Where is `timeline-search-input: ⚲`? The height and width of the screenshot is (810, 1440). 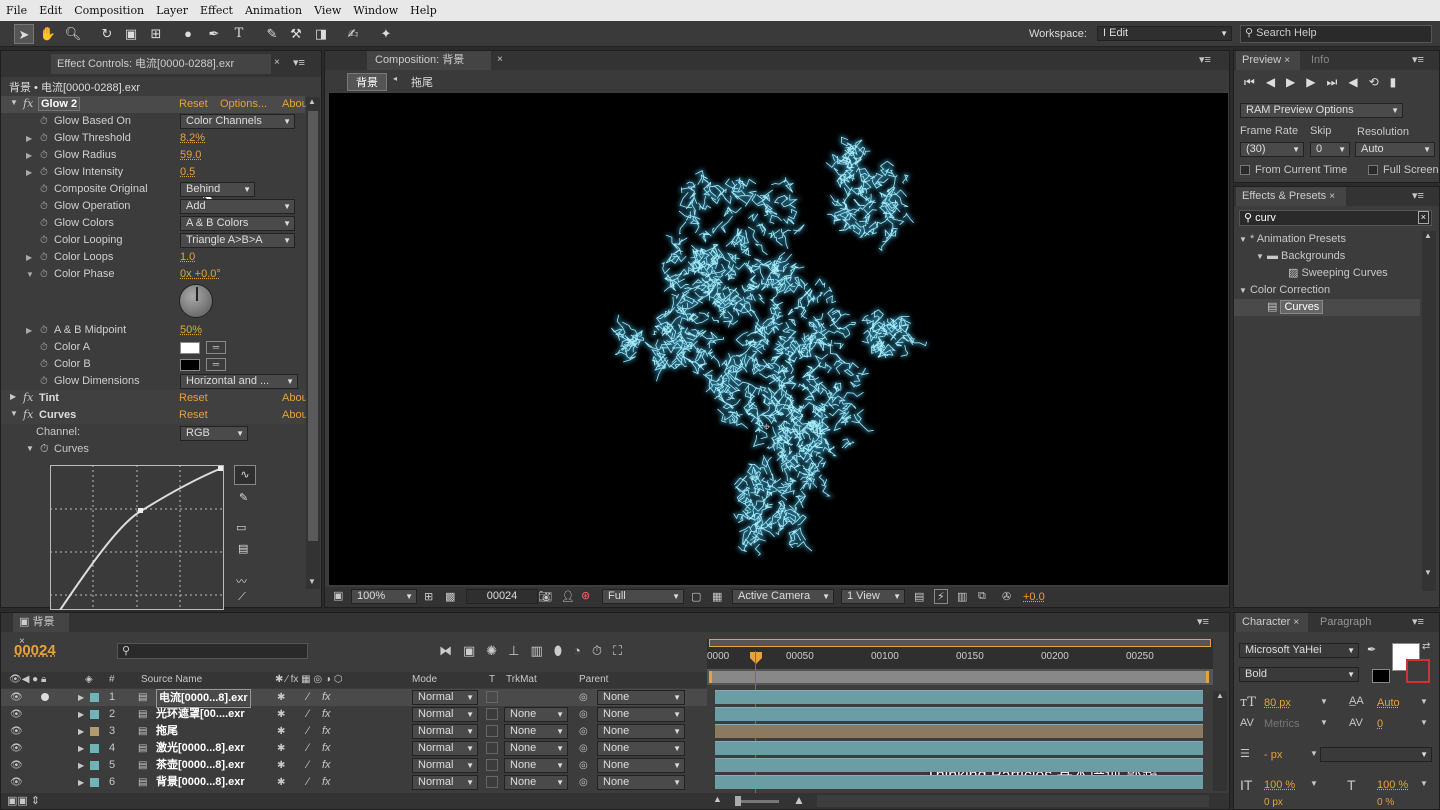 timeline-search-input: ⚲ is located at coordinates (212, 651).